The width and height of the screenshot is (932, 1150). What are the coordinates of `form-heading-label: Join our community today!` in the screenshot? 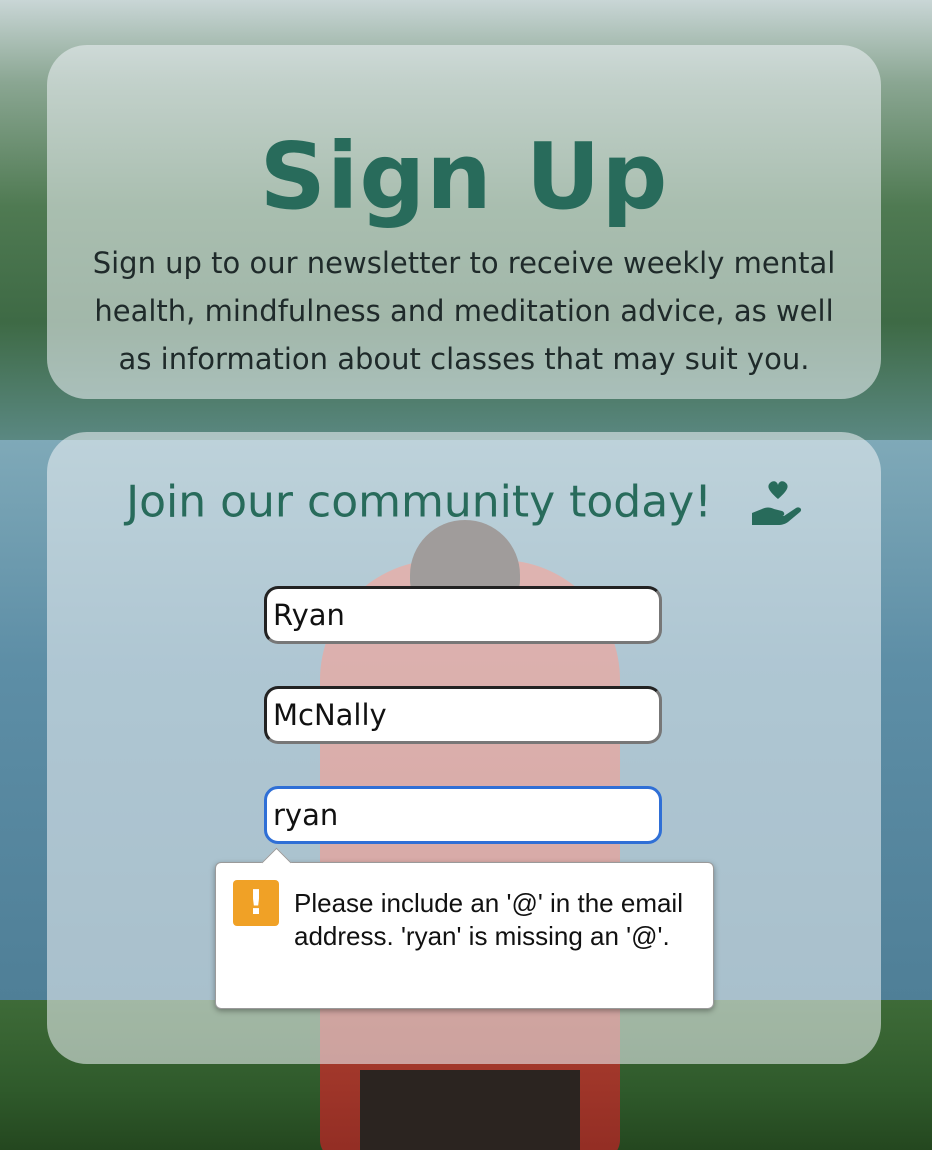 It's located at (419, 502).